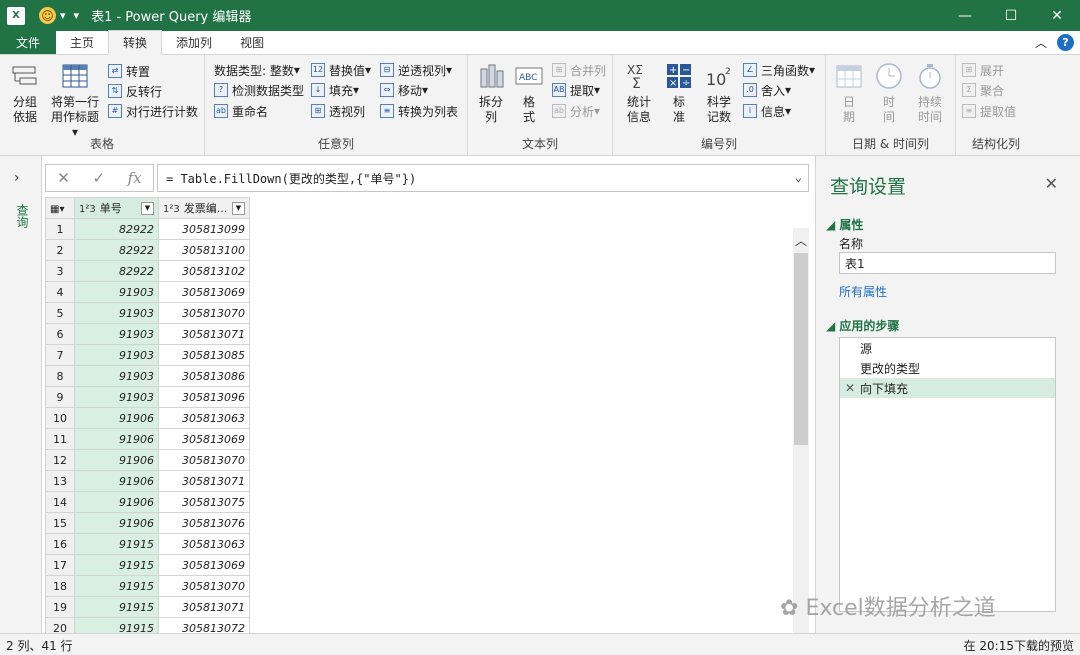 This screenshot has height=655, width=1080. What do you see at coordinates (60, 439) in the screenshot?
I see `row-number: 11` at bounding box center [60, 439].